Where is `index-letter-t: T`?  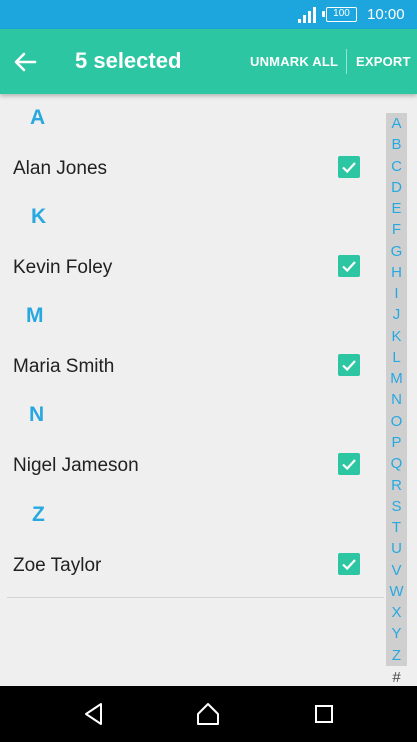 index-letter-t: T is located at coordinates (396, 527).